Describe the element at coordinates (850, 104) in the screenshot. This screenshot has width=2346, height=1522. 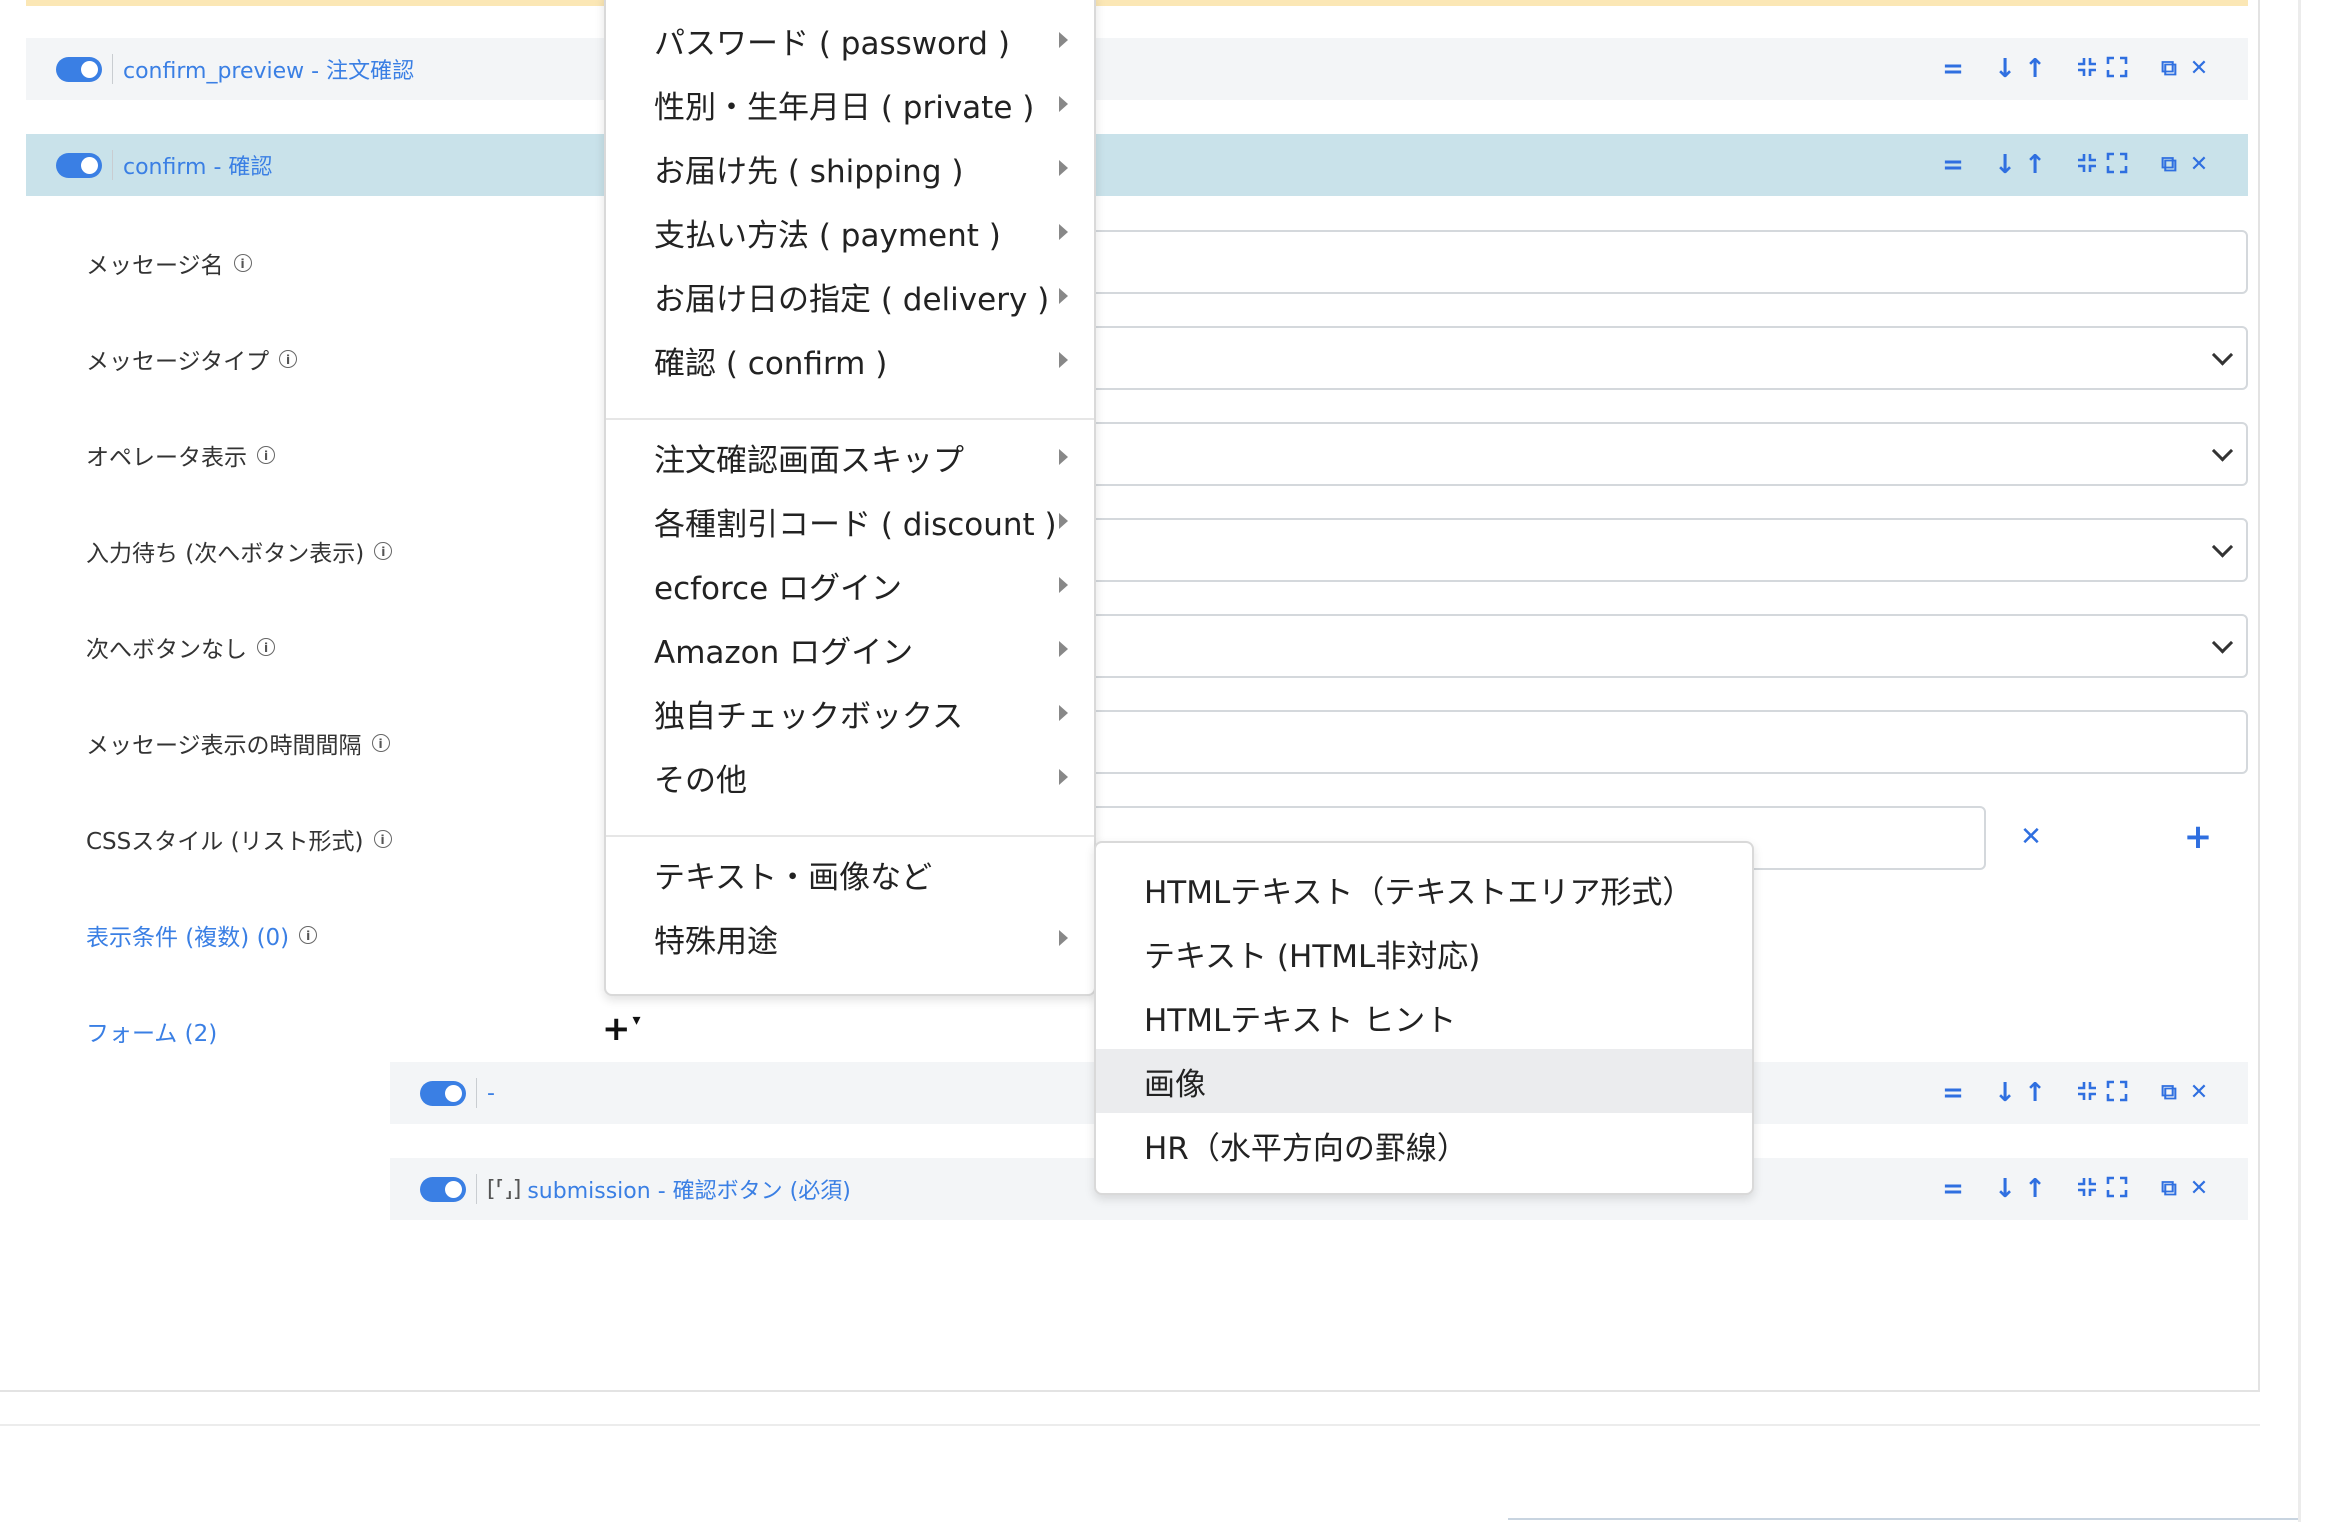
I see `menu-item-private: 性別・生年月日 ( private )` at that location.